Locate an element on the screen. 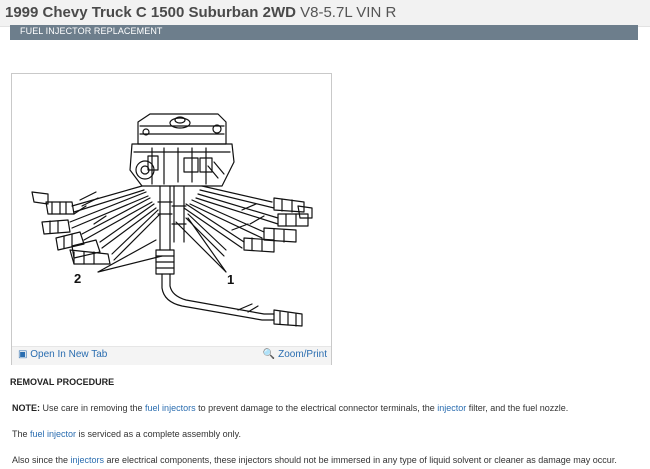  caution-text-1: Also since the is located at coordinates (41, 460).